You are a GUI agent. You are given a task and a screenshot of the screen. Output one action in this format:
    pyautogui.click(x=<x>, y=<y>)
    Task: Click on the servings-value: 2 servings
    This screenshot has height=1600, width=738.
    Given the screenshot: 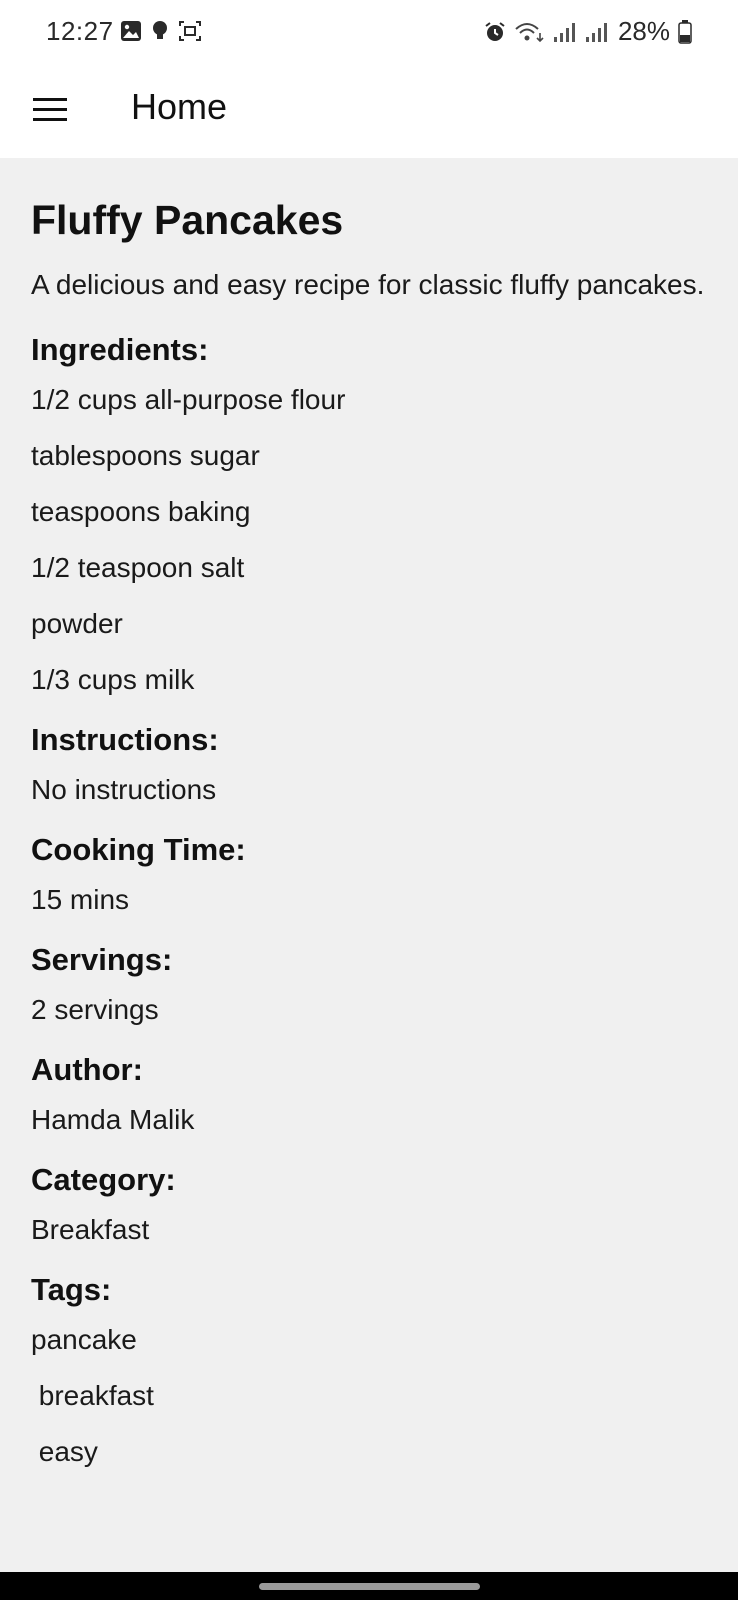 What is the action you would take?
    pyautogui.click(x=95, y=1009)
    